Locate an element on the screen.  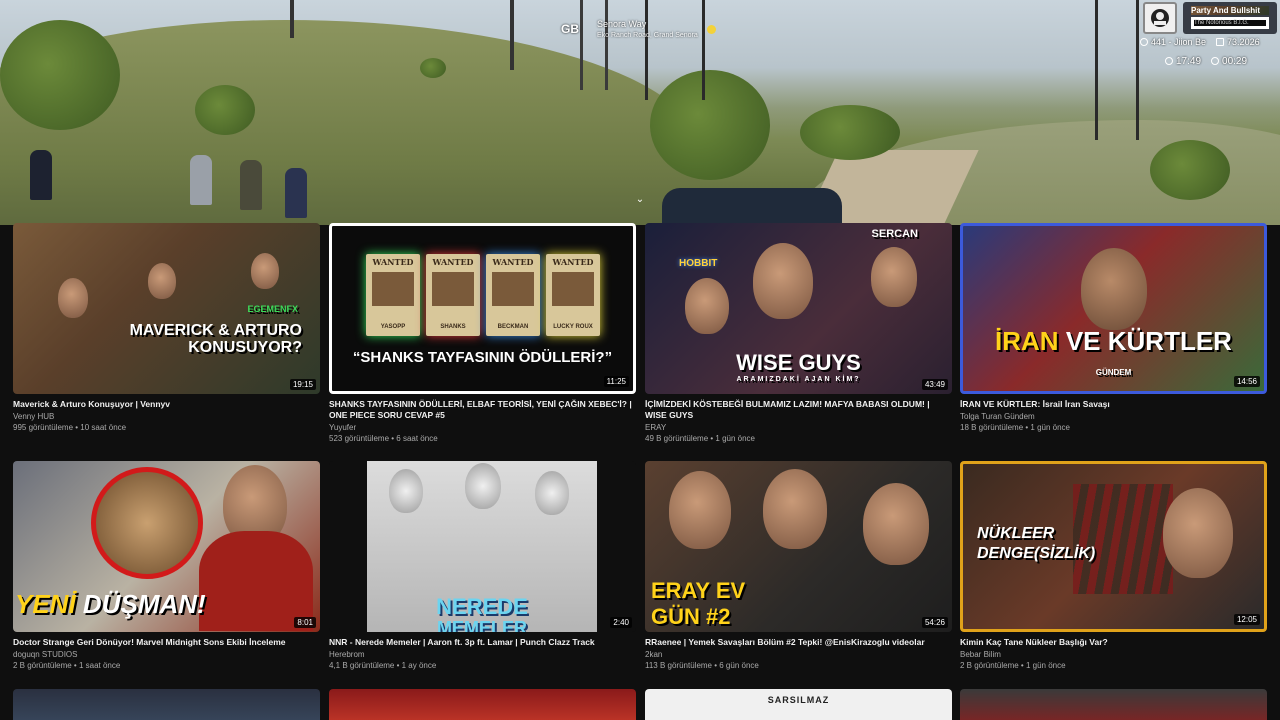
poster-name: LUCKY ROUX is located at coordinates (573, 327).